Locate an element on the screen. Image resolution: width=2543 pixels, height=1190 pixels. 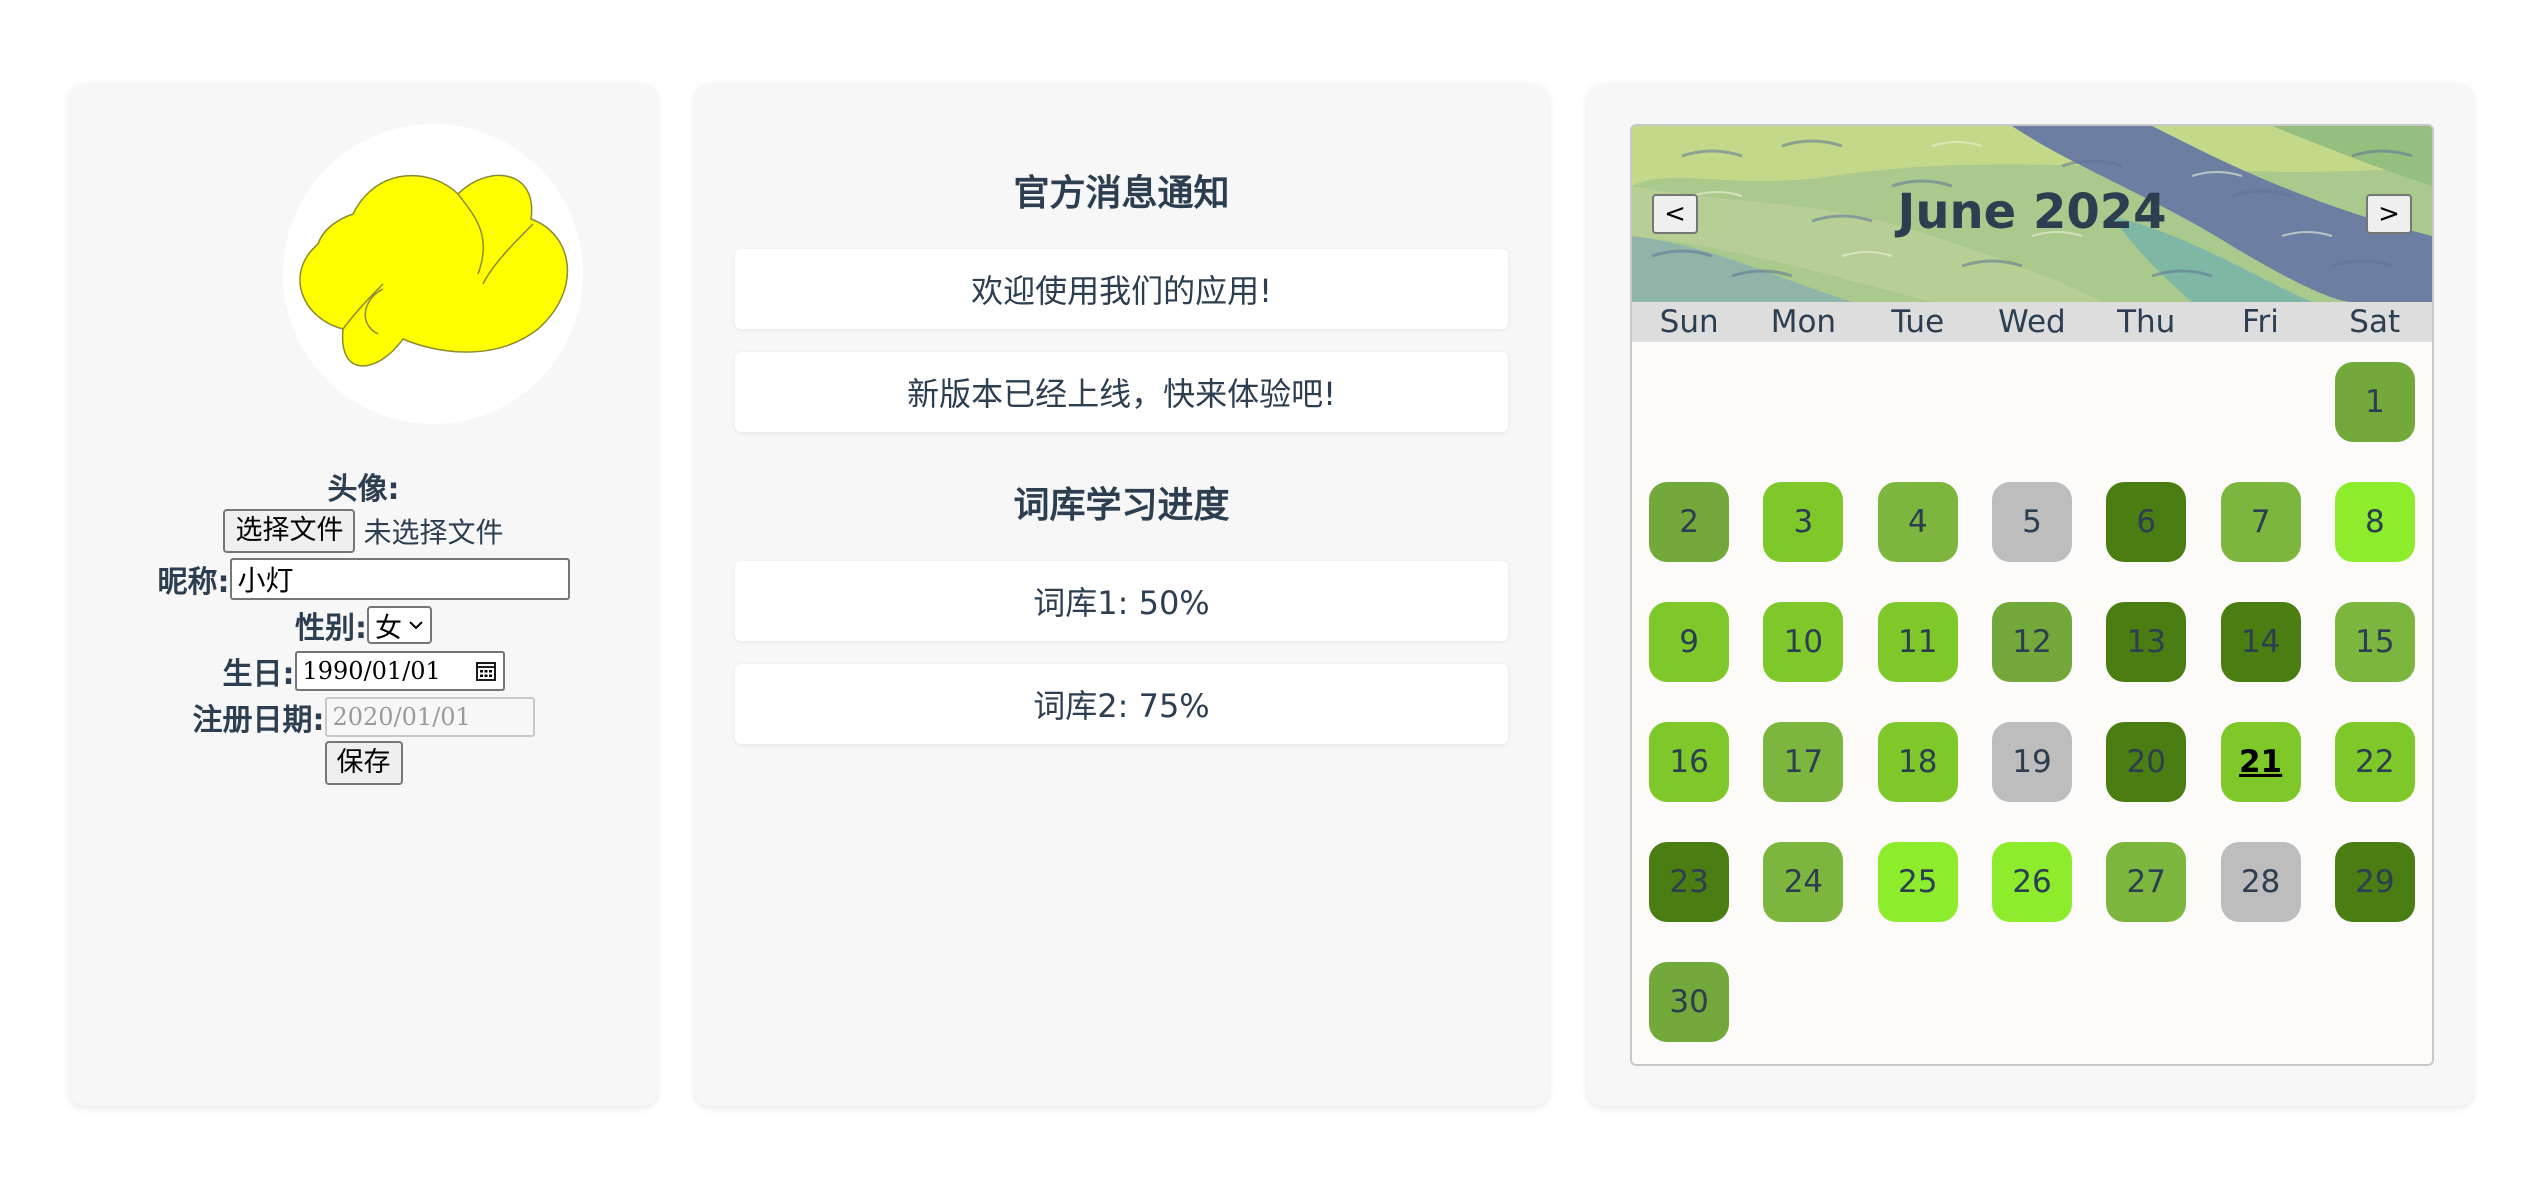
progress-item: 词库2: 75% is located at coordinates (1121, 704).